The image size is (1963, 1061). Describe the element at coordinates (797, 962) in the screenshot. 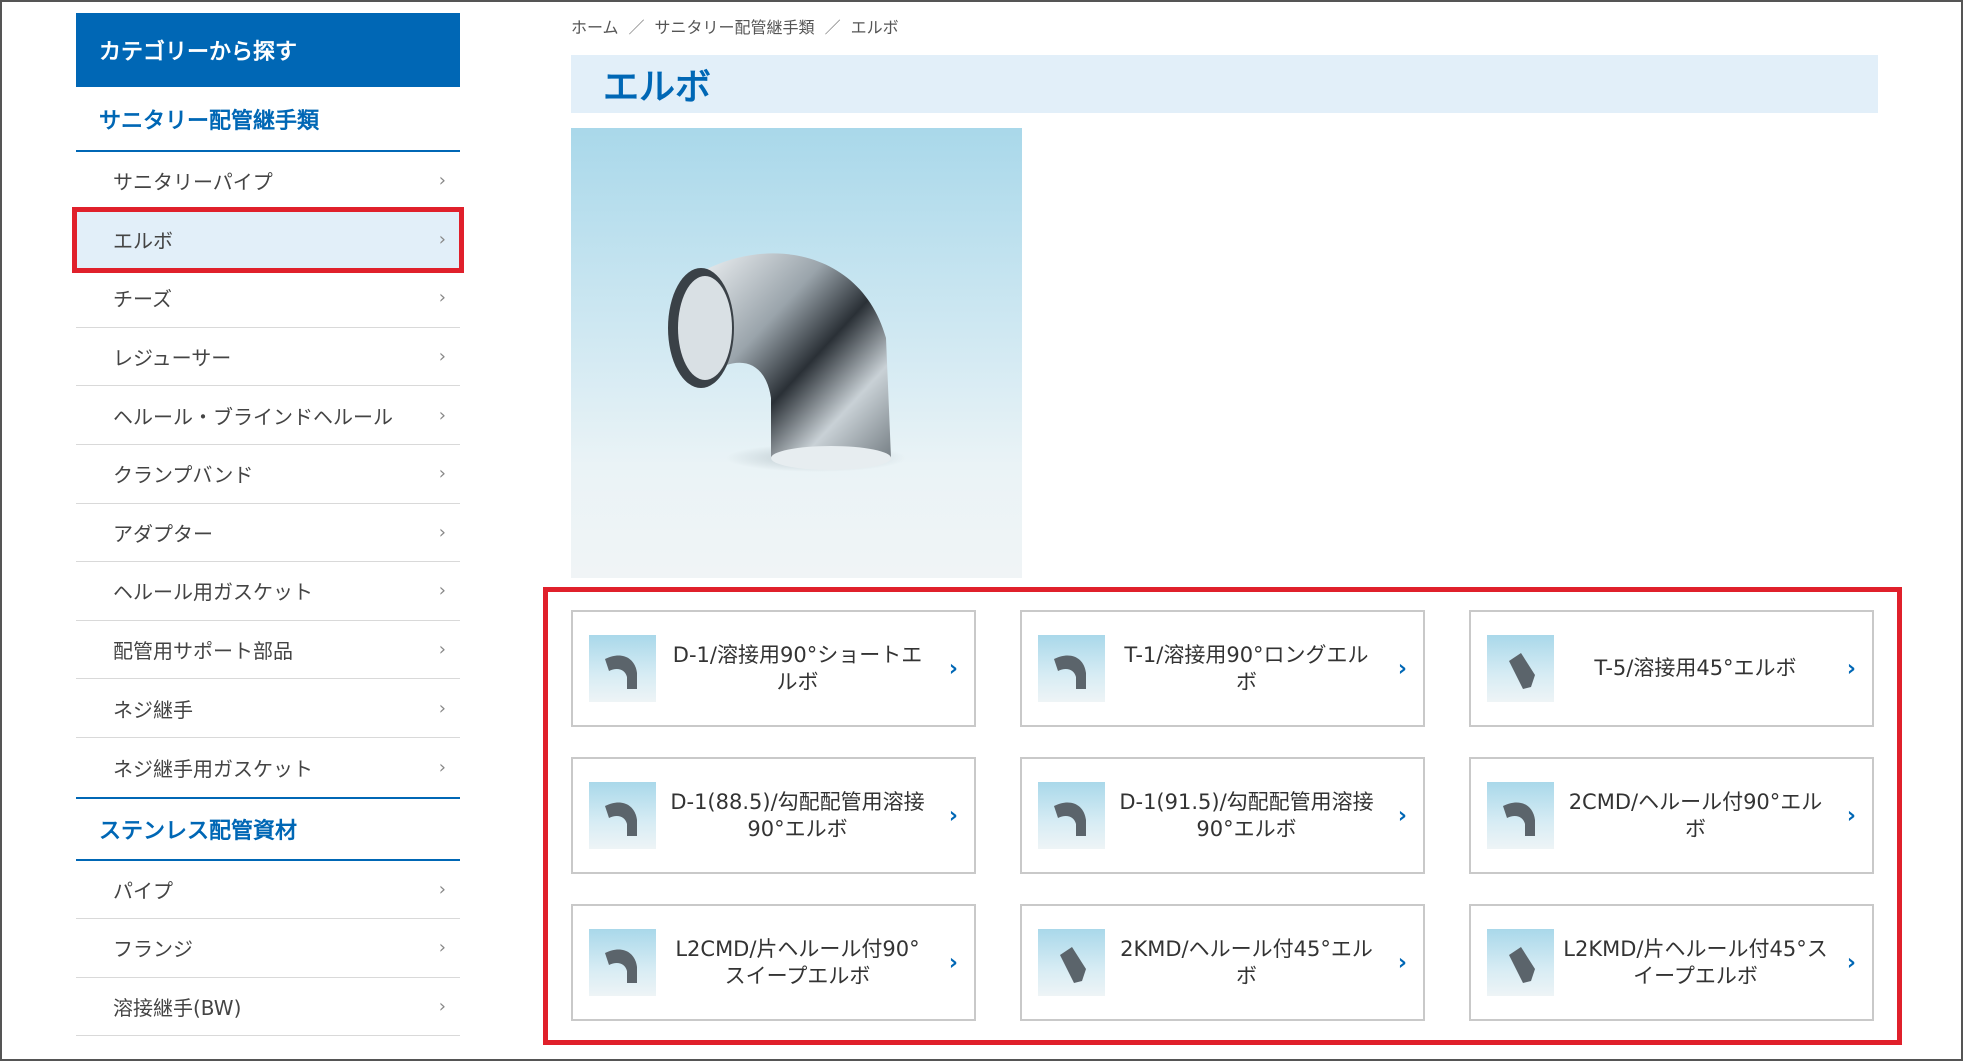

I see `product-name: L2CMD/片ヘルール付90°スイープエルボ` at that location.